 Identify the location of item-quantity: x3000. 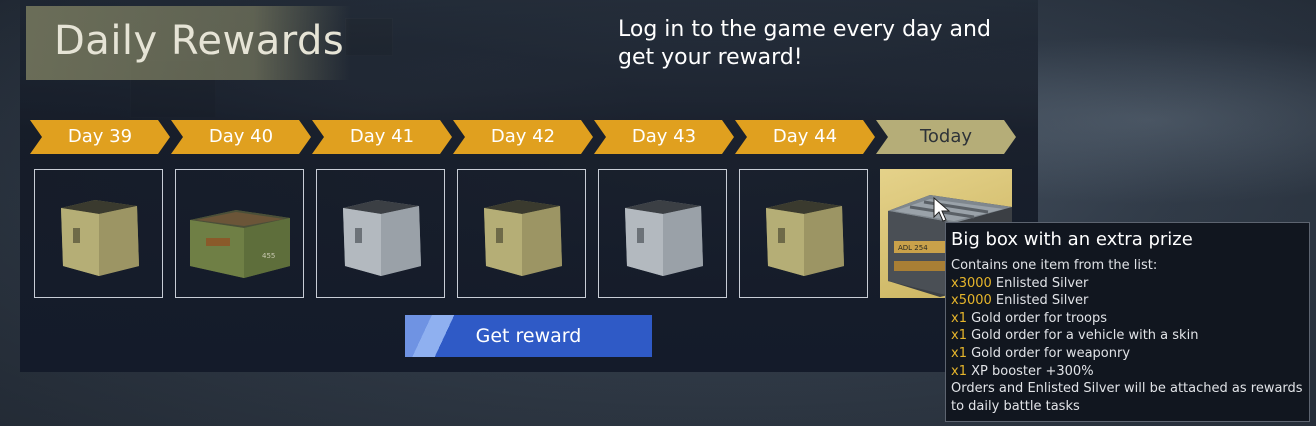
(971, 283).